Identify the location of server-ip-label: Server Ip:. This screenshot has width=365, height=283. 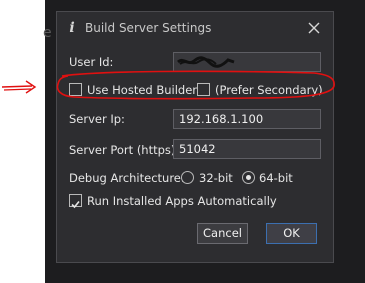
(97, 119).